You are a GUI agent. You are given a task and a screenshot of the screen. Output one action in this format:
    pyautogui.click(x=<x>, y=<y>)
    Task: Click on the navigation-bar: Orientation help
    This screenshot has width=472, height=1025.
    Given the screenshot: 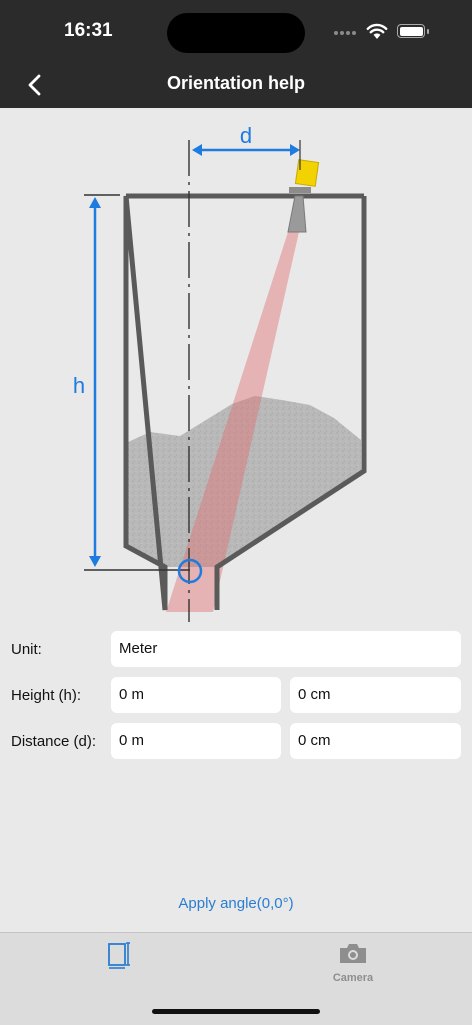 What is the action you would take?
    pyautogui.click(x=236, y=85)
    